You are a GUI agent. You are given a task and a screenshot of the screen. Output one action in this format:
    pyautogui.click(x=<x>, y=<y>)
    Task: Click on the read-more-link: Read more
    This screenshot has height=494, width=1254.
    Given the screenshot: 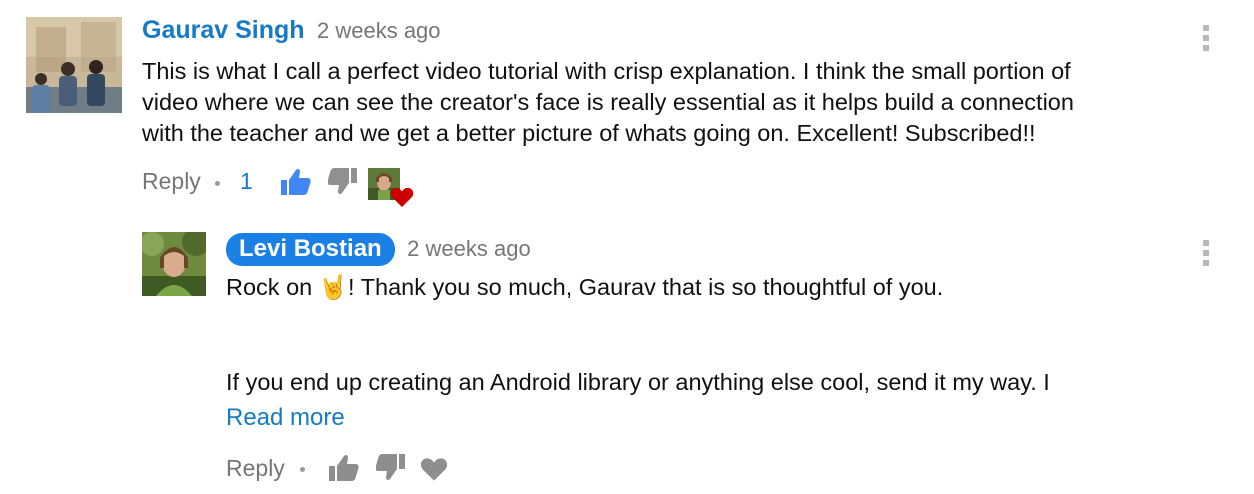 What is the action you would take?
    pyautogui.click(x=285, y=418)
    